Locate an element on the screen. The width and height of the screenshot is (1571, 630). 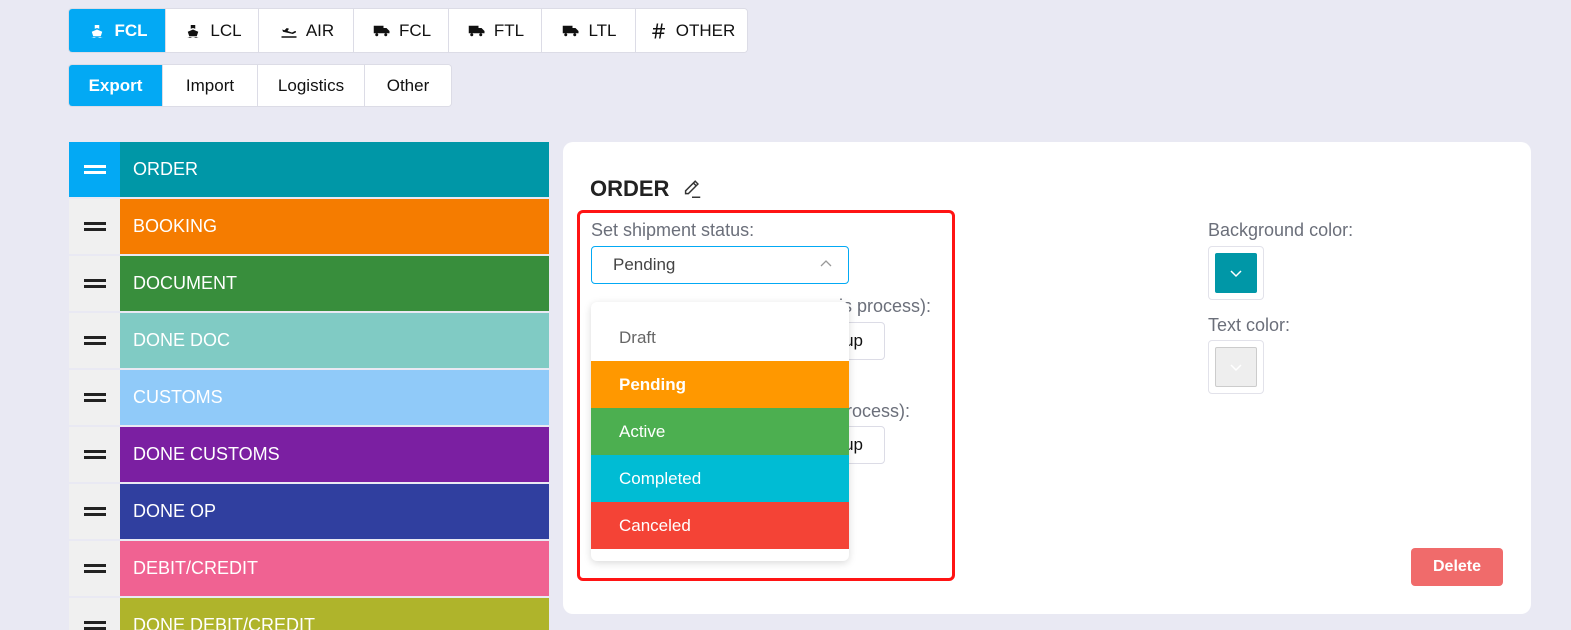
mode-tab-label: LTL is located at coordinates (602, 30).